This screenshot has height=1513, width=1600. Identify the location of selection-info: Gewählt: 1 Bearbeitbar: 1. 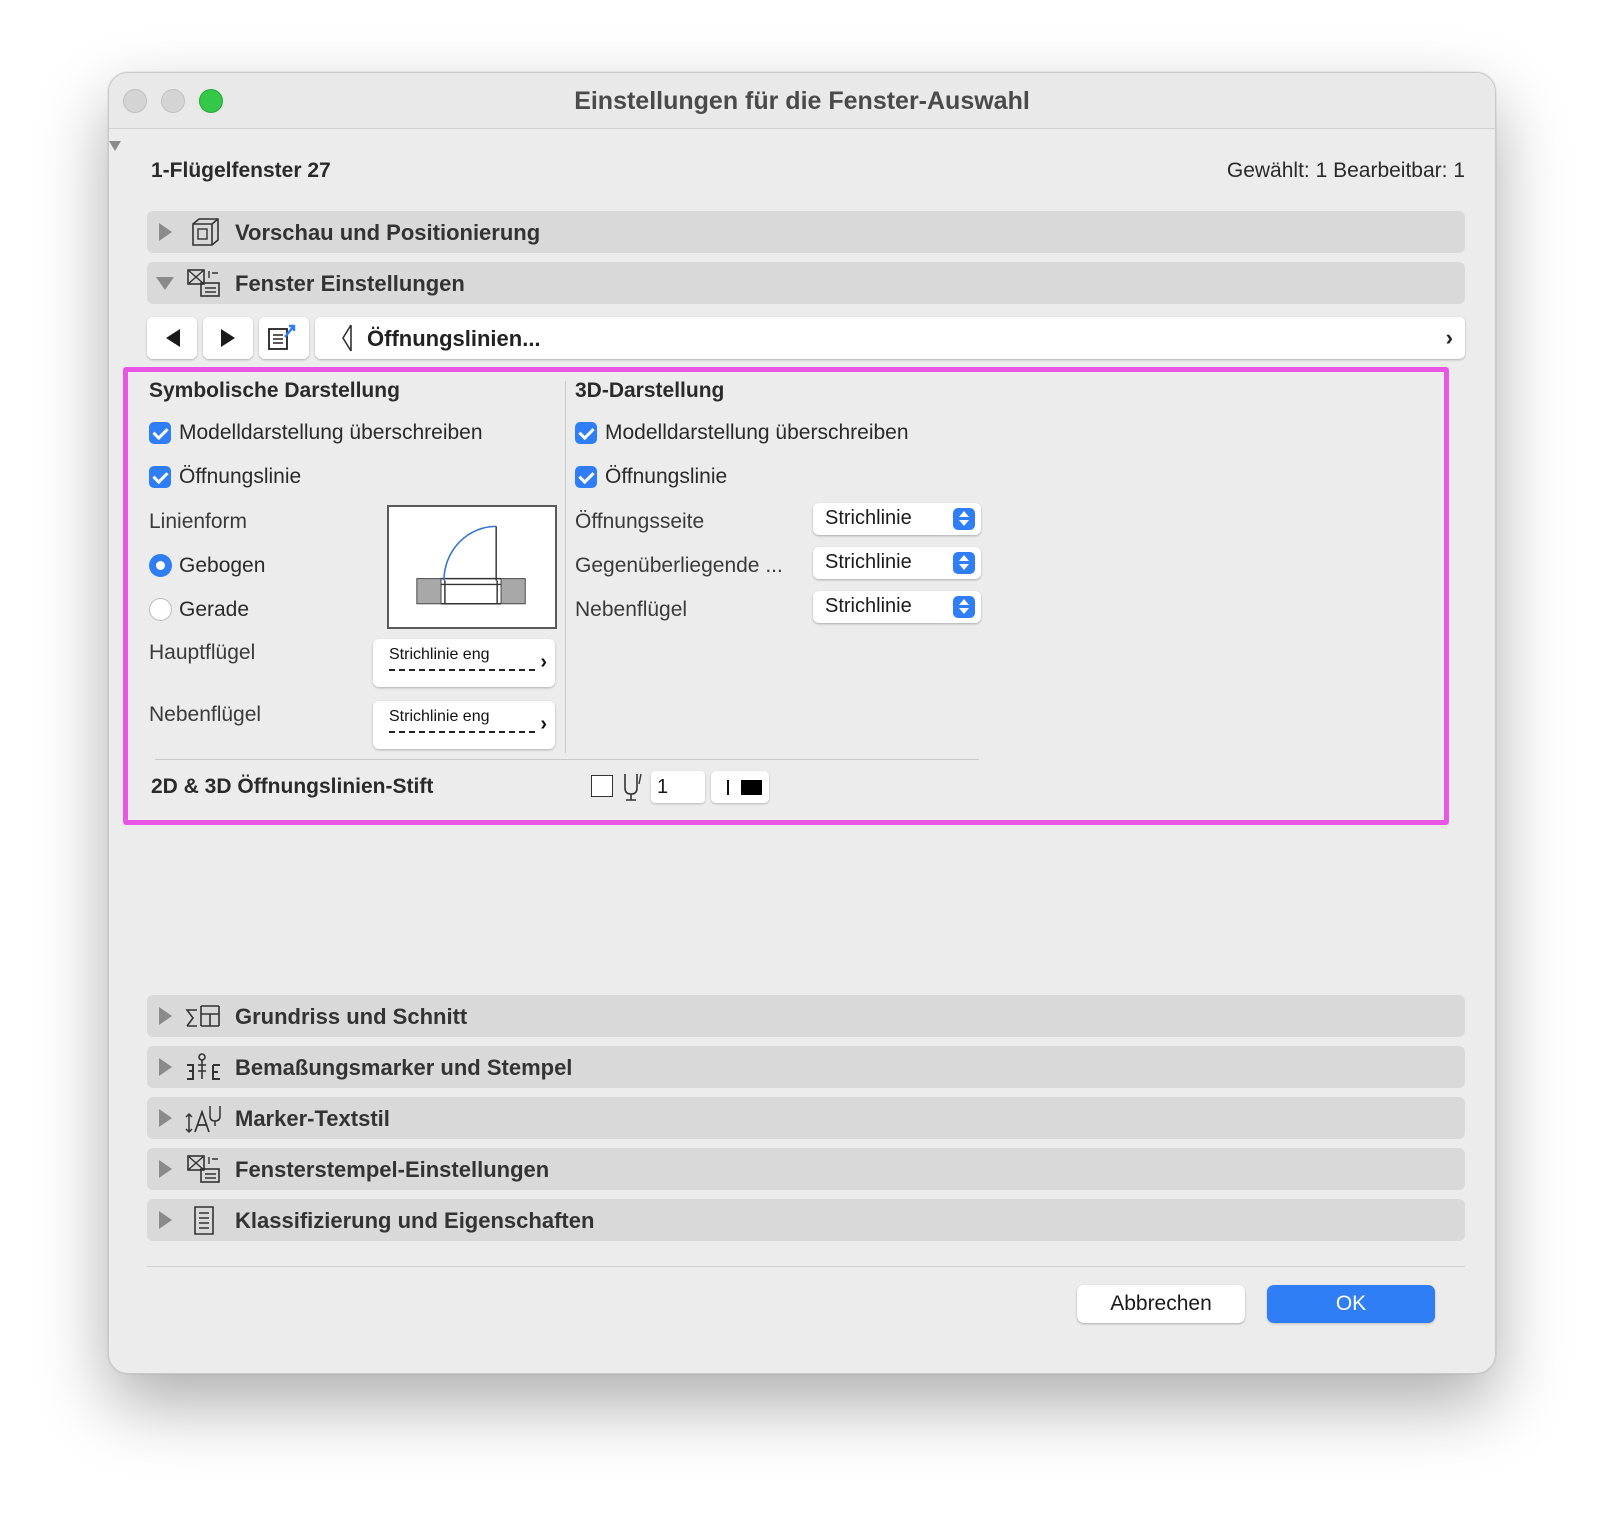
(1345, 170).